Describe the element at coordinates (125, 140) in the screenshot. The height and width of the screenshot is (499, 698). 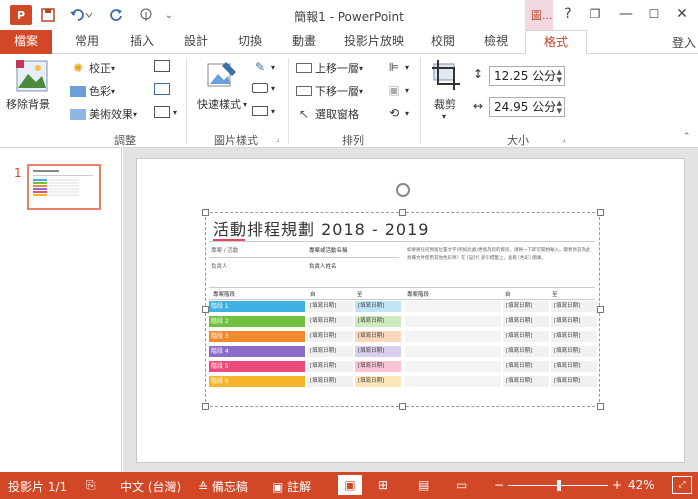
I see `group-label-adjust: 調整` at that location.